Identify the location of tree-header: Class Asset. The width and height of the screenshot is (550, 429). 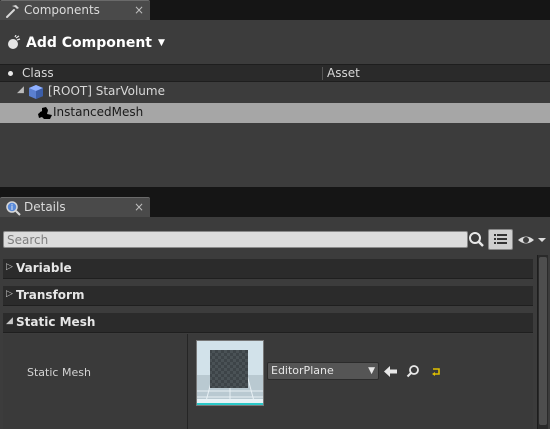
(275, 73).